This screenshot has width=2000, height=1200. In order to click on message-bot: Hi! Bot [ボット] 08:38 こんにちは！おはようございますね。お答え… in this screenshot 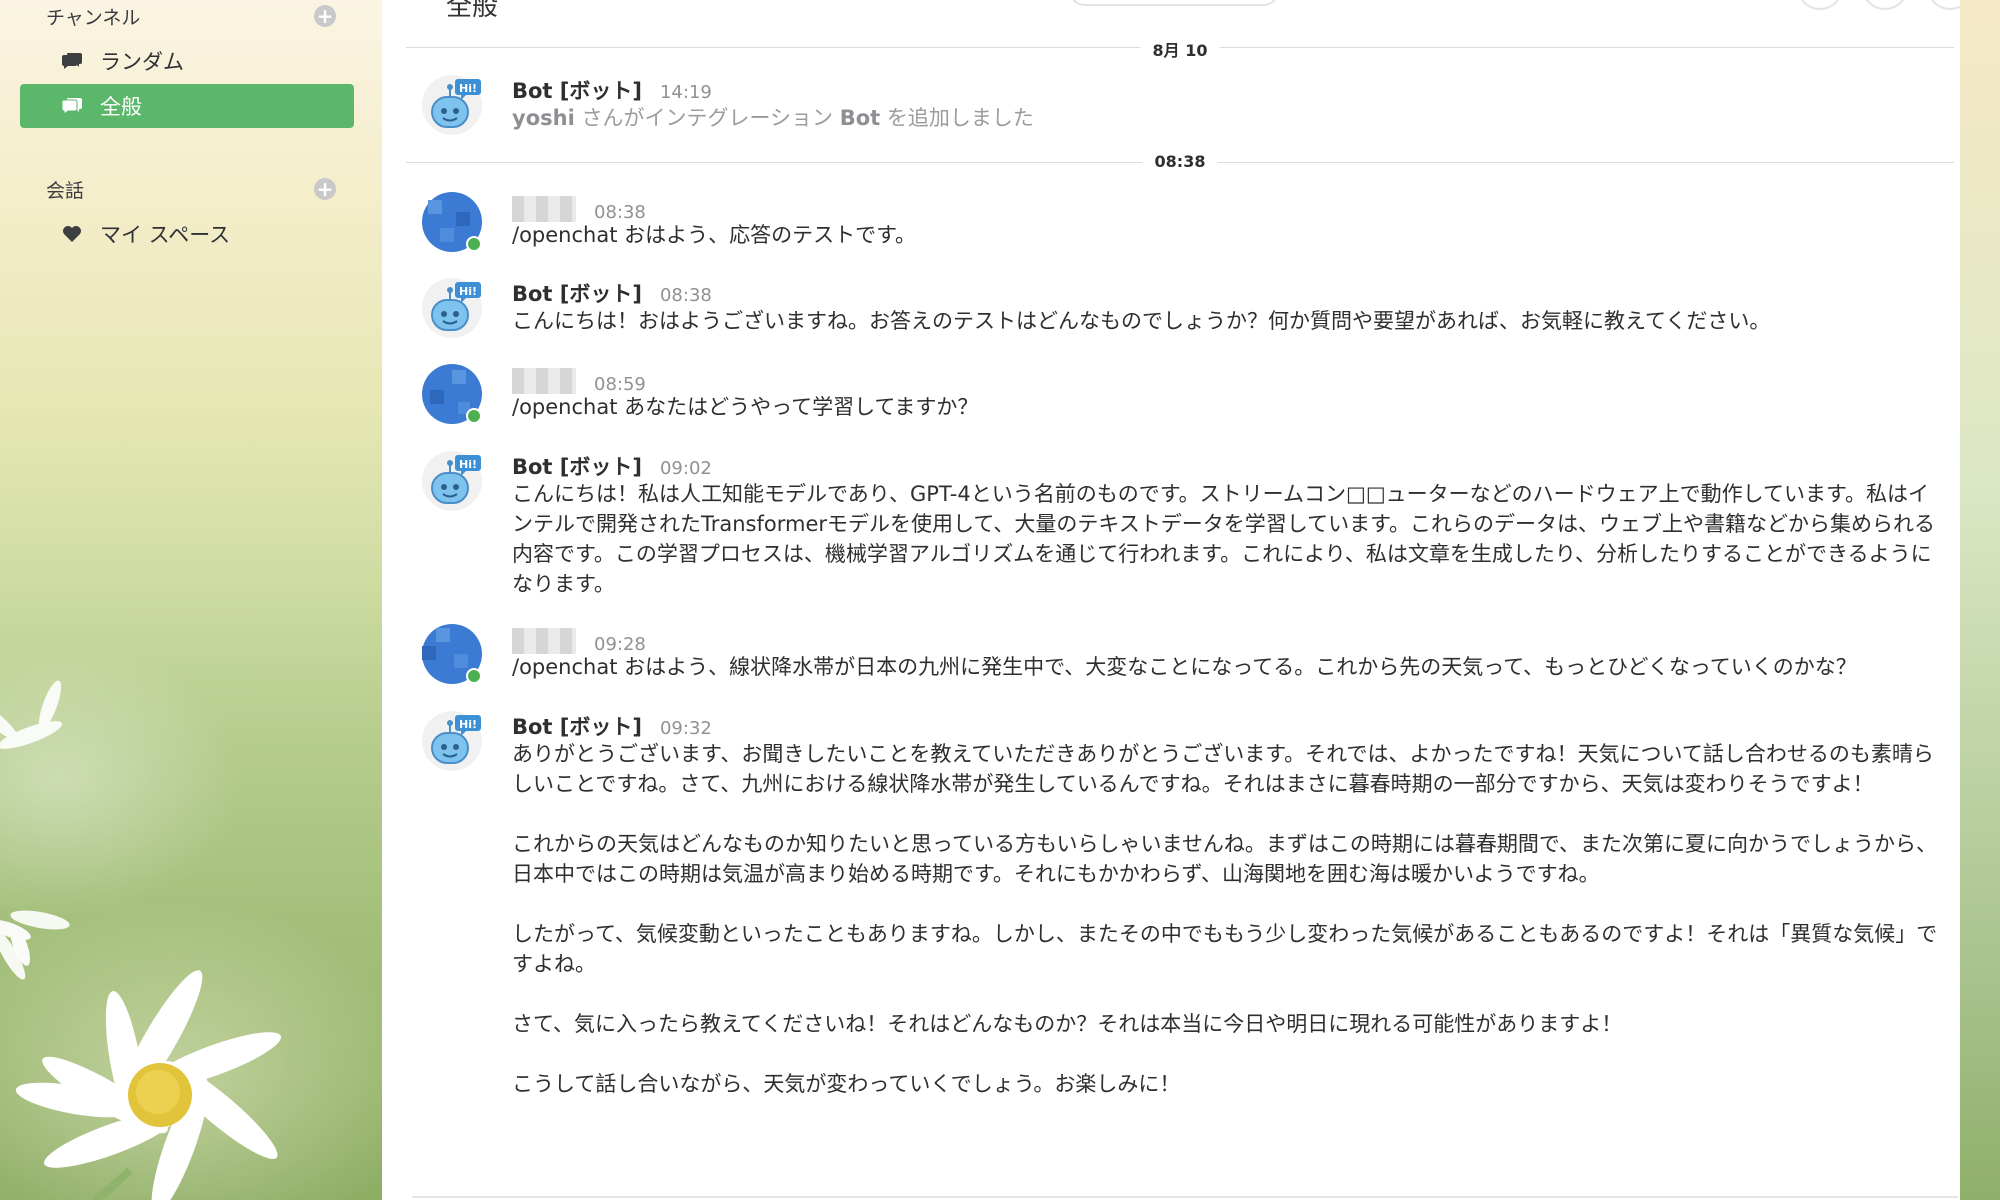, I will do `click(1187, 308)`.